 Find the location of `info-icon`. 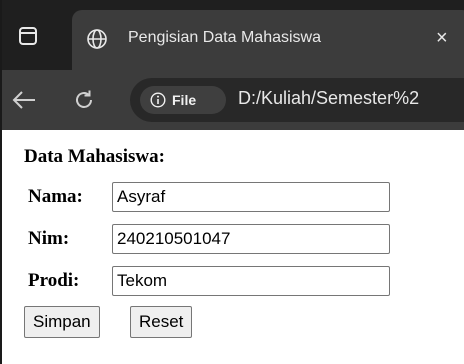

info-icon is located at coordinates (158, 100).